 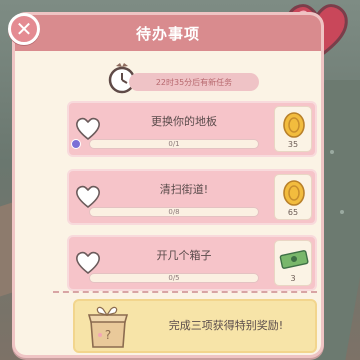 I want to click on close-icon: ✕, so click(x=24, y=29).